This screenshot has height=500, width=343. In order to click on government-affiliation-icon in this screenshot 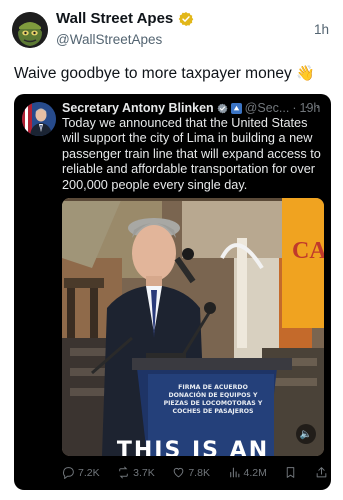, I will do `click(236, 108)`.